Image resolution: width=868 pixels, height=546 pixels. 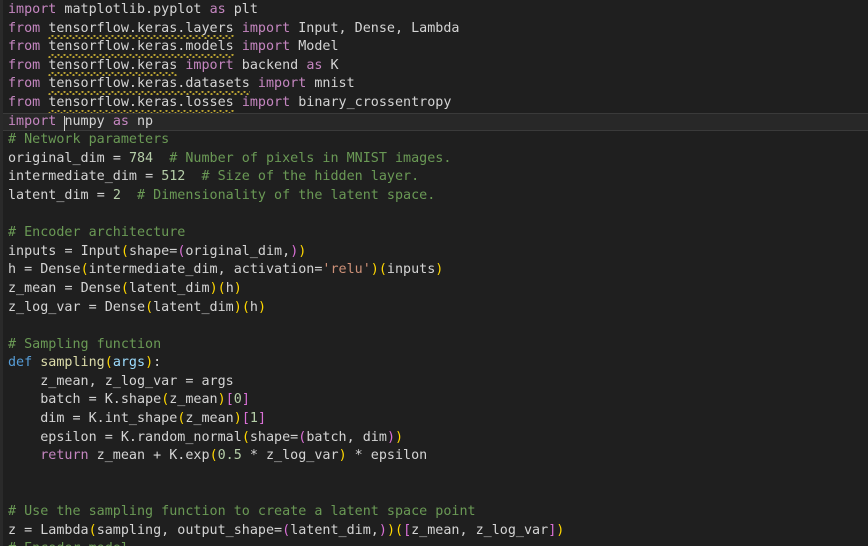 What do you see at coordinates (237, 400) in the screenshot?
I see `number-literal: 0` at bounding box center [237, 400].